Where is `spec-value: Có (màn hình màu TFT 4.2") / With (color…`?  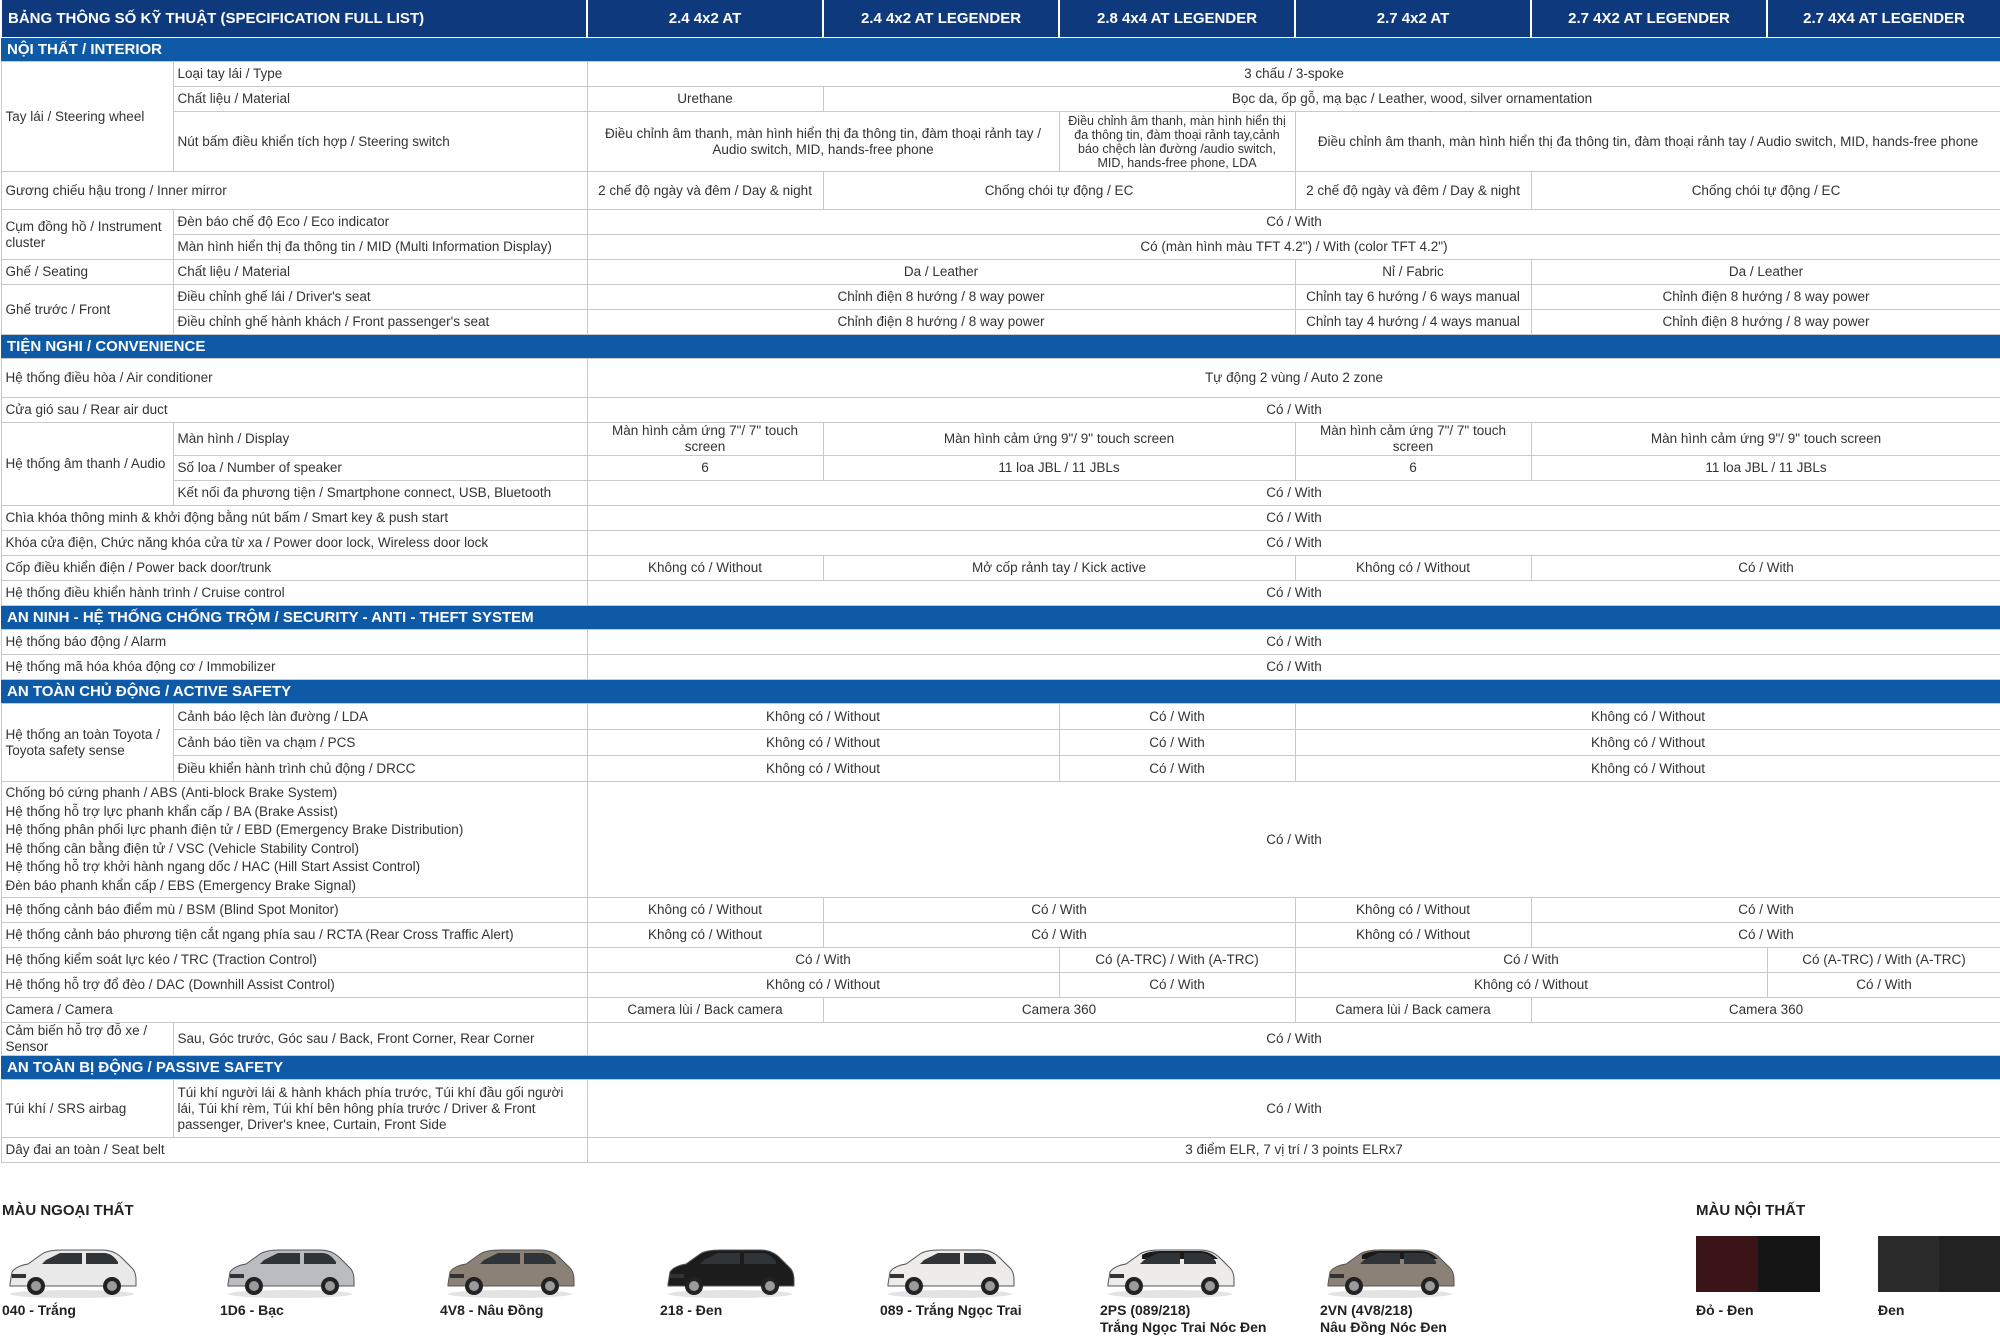 spec-value: Có (màn hình màu TFT 4.2") / With (color… is located at coordinates (1293, 247).